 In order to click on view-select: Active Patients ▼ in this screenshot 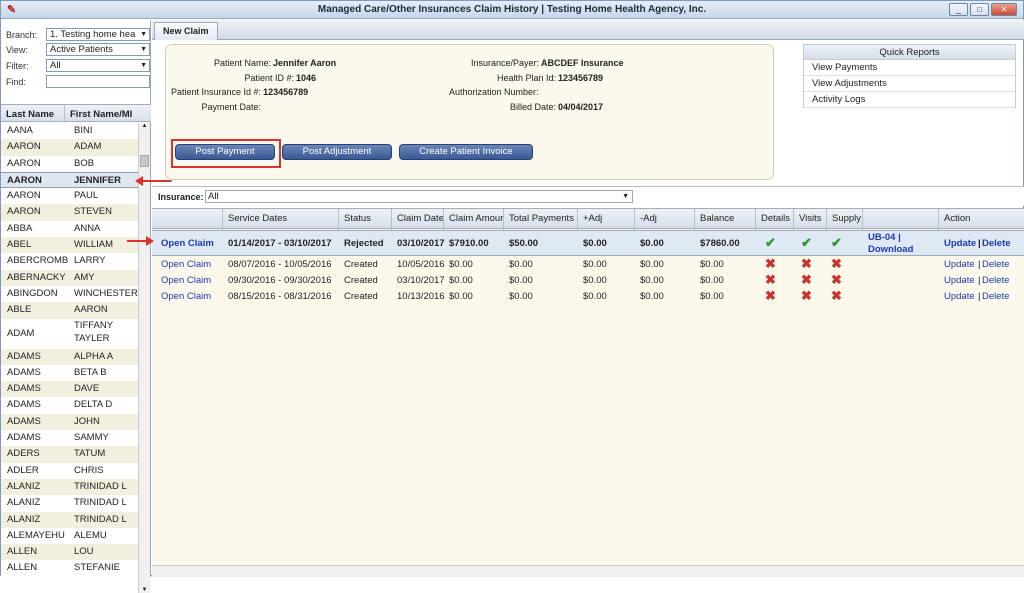, I will do `click(98, 49)`.